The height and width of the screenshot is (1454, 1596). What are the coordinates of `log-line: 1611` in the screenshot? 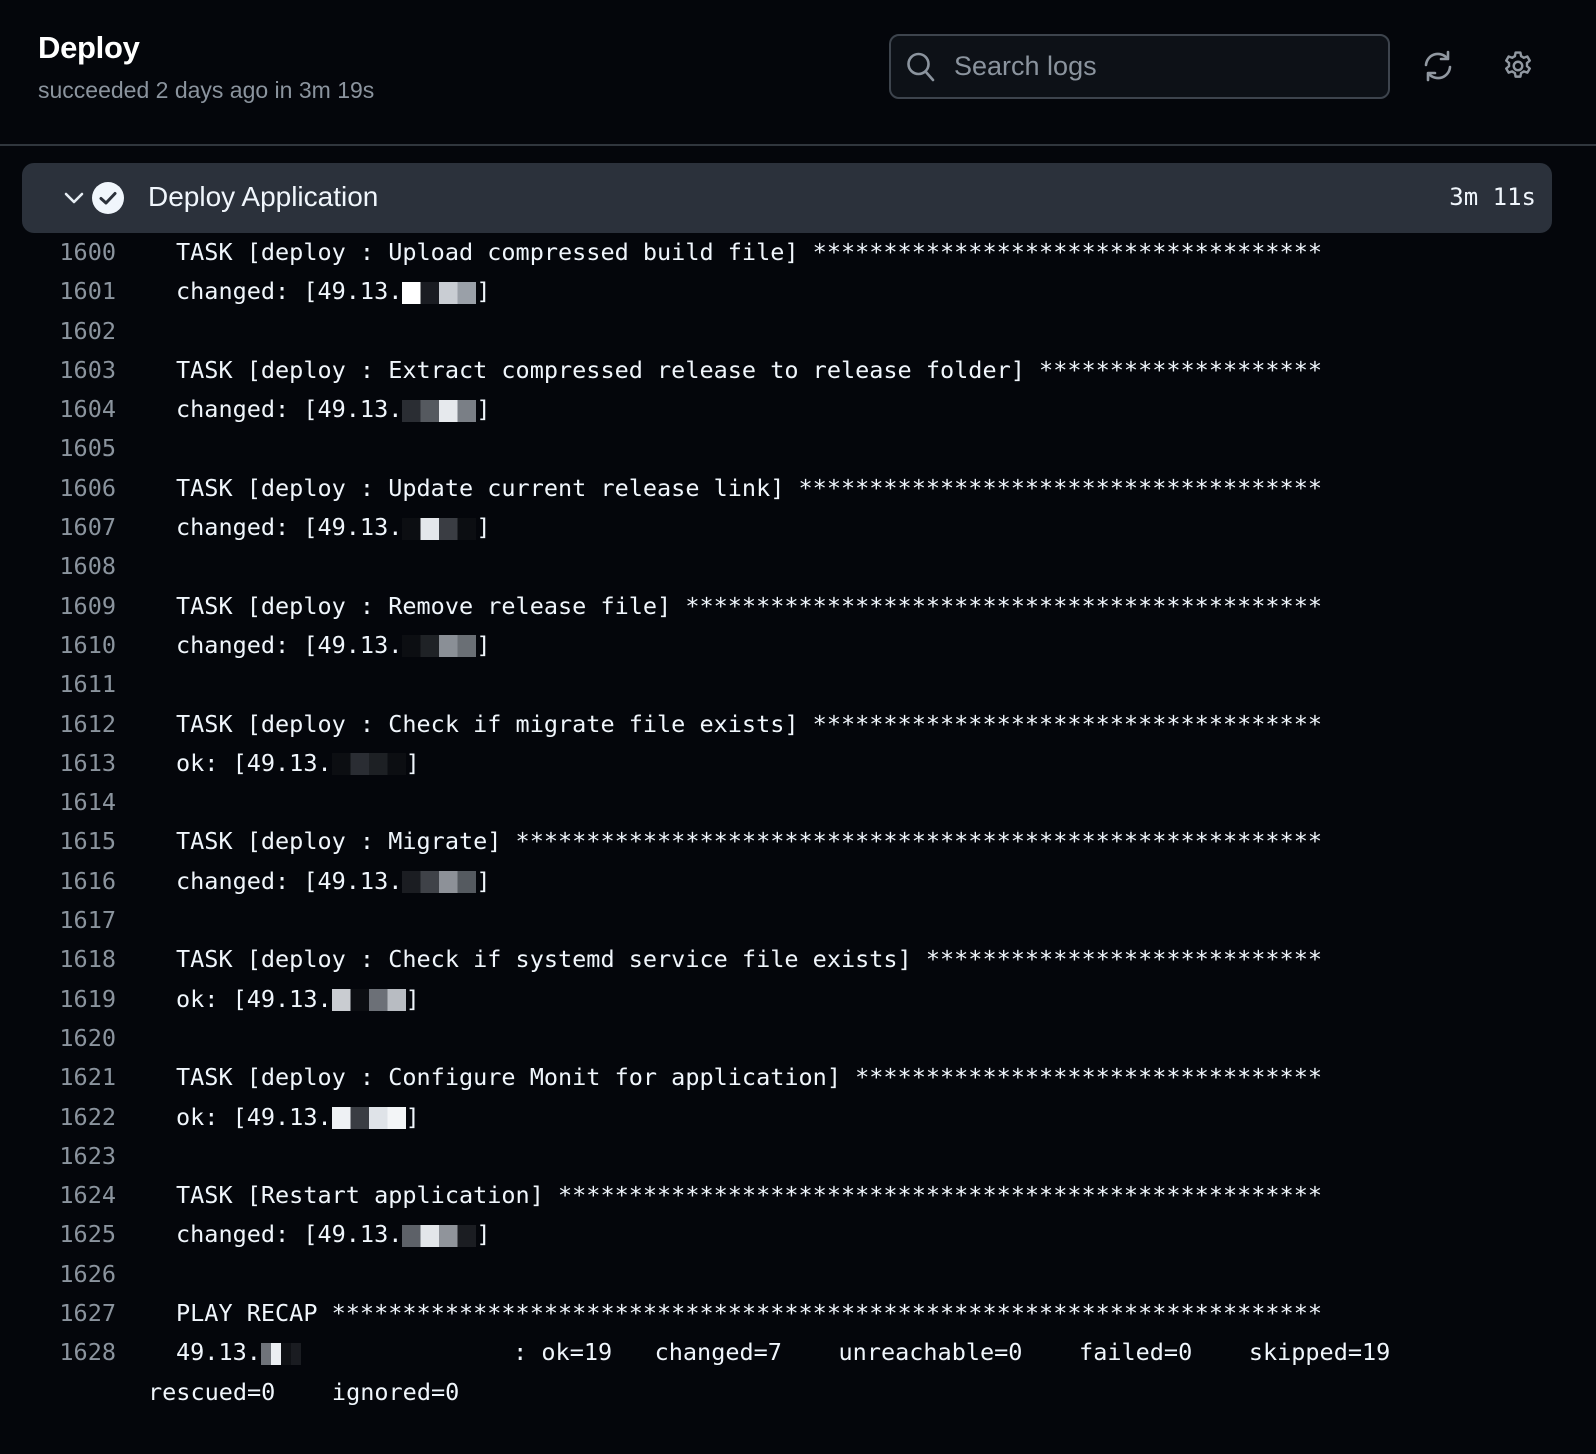 It's located at (798, 684).